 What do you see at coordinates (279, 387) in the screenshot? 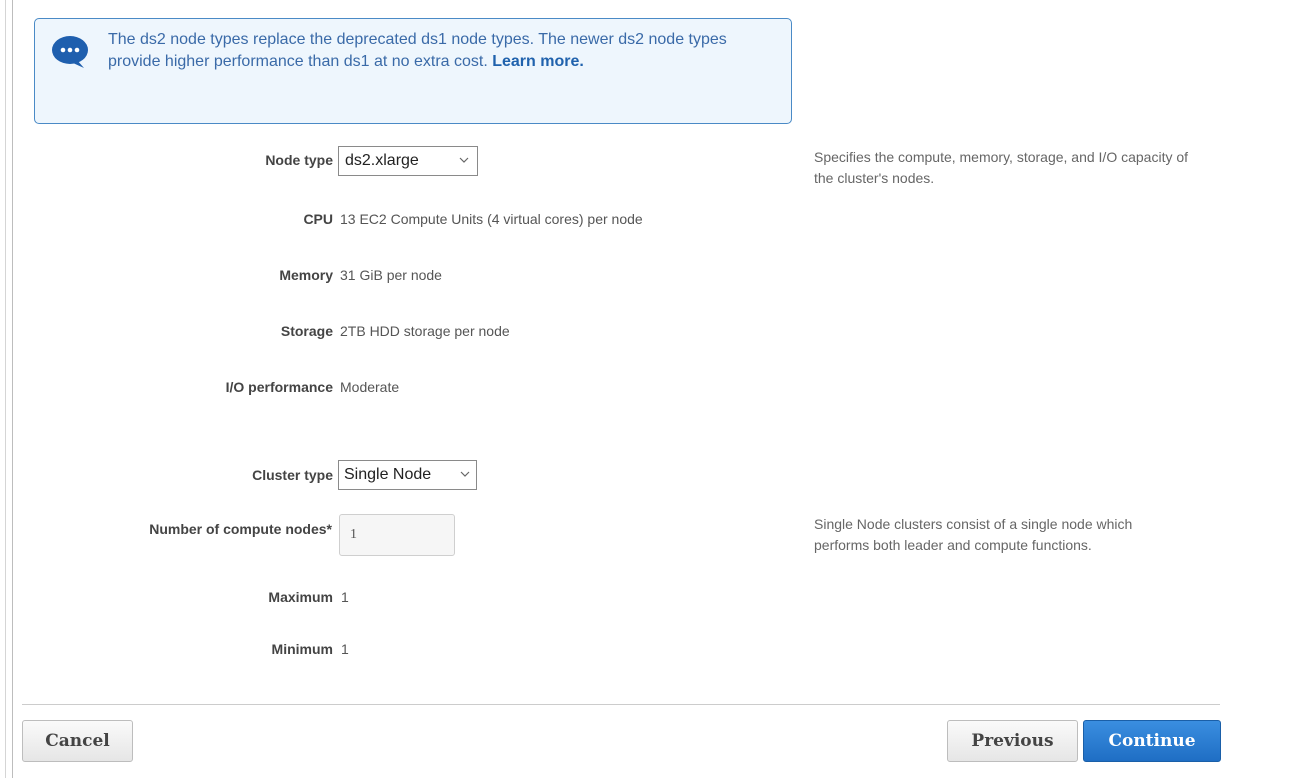
I see `io-performance-label: I/O performance` at bounding box center [279, 387].